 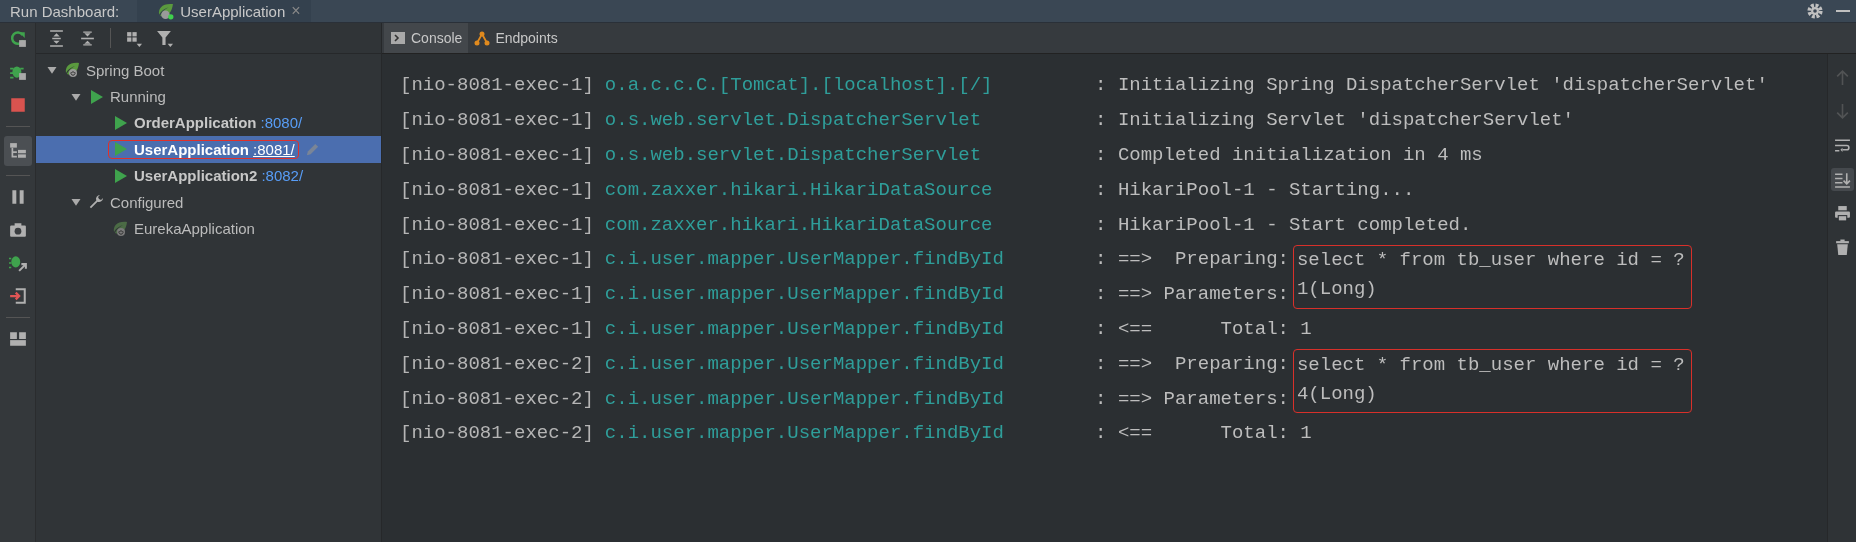 What do you see at coordinates (196, 176) in the screenshot?
I see `app-name: UserApplication2` at bounding box center [196, 176].